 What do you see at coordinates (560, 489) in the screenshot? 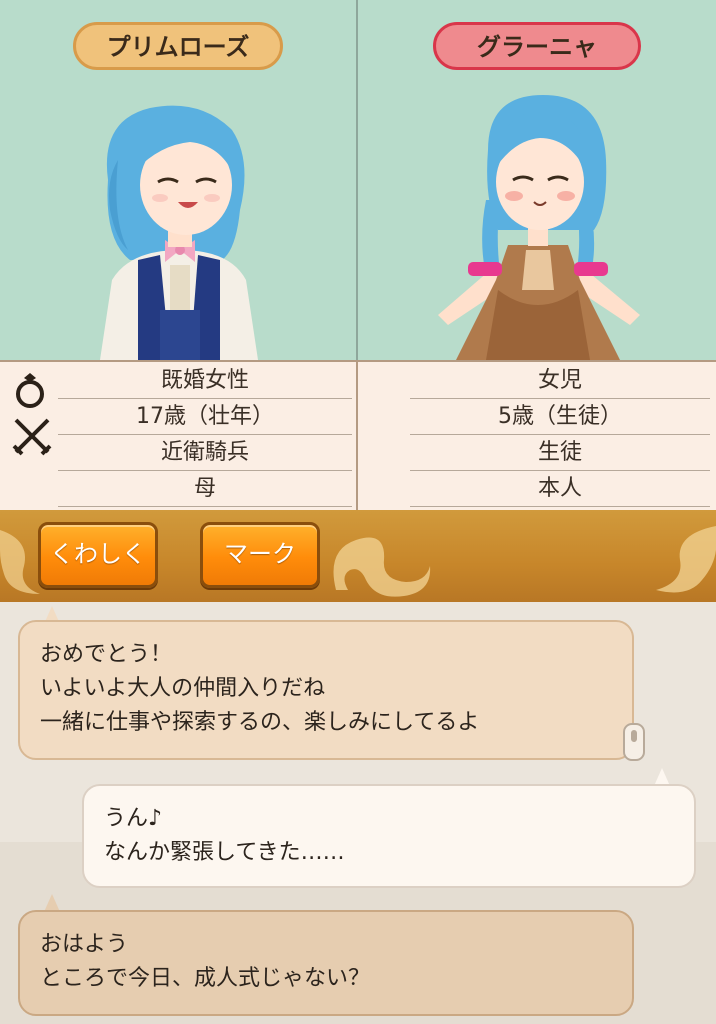
I see `info-relation-right: 本人` at bounding box center [560, 489].